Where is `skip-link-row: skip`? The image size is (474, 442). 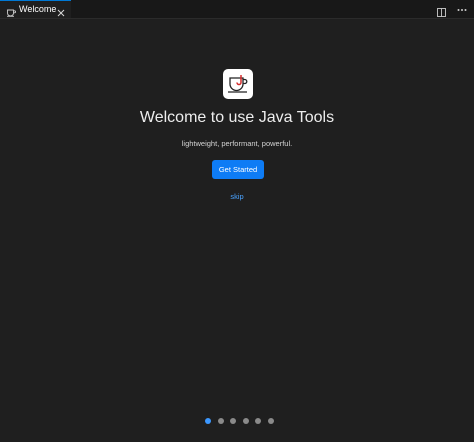 skip-link-row: skip is located at coordinates (237, 197).